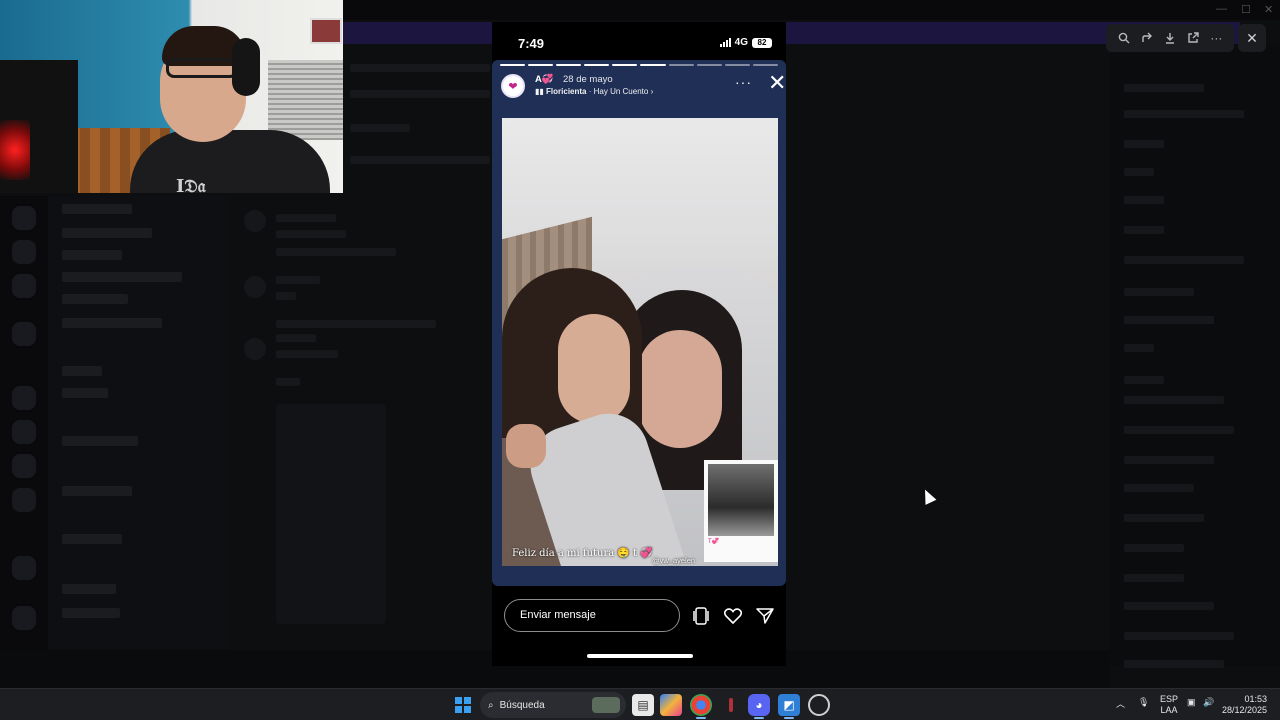  What do you see at coordinates (1124, 38) in the screenshot?
I see `zoom-icon` at bounding box center [1124, 38].